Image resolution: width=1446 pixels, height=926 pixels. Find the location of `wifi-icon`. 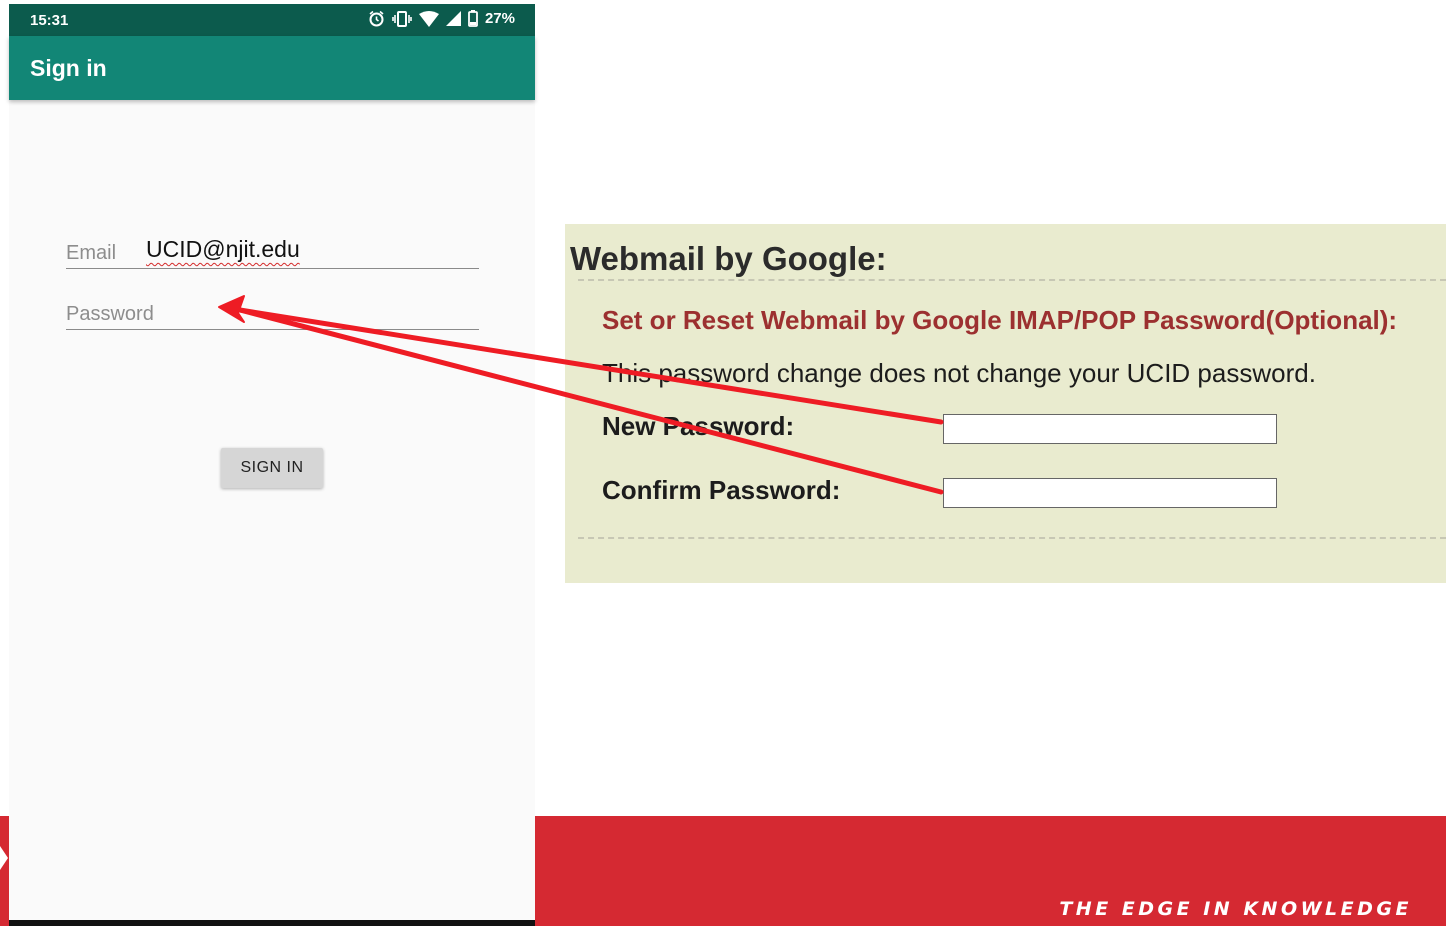

wifi-icon is located at coordinates (428, 18).